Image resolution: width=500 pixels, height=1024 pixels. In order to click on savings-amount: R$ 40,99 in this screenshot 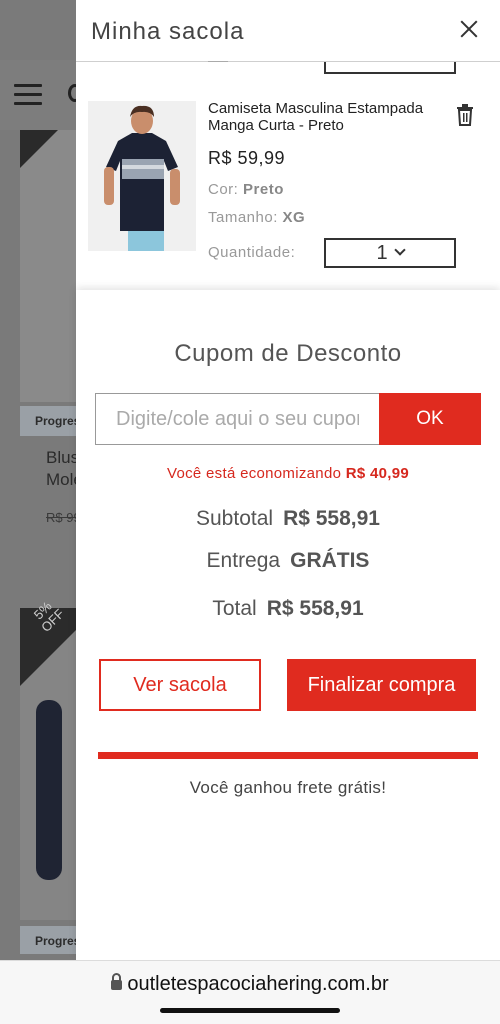, I will do `click(377, 473)`.